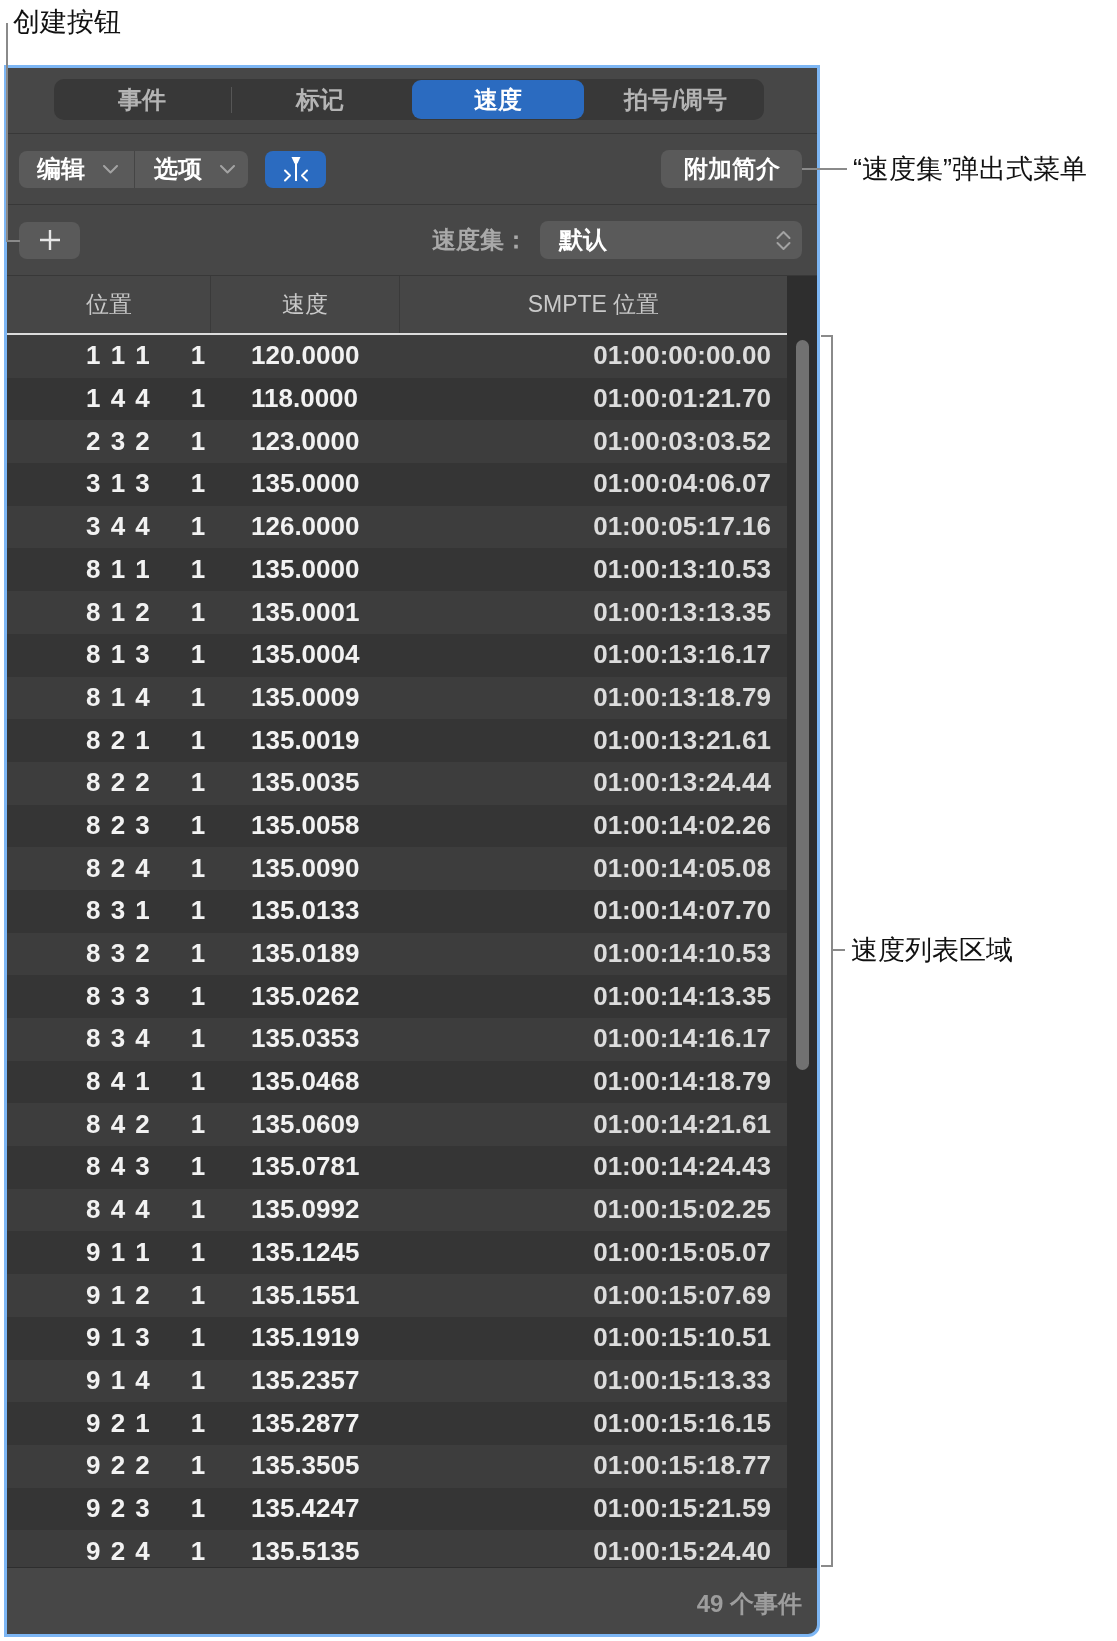 The width and height of the screenshot is (1117, 1641). I want to click on table-row: 9 2 2 1 135.3505 01:00:15:18.77, so click(397, 1466).